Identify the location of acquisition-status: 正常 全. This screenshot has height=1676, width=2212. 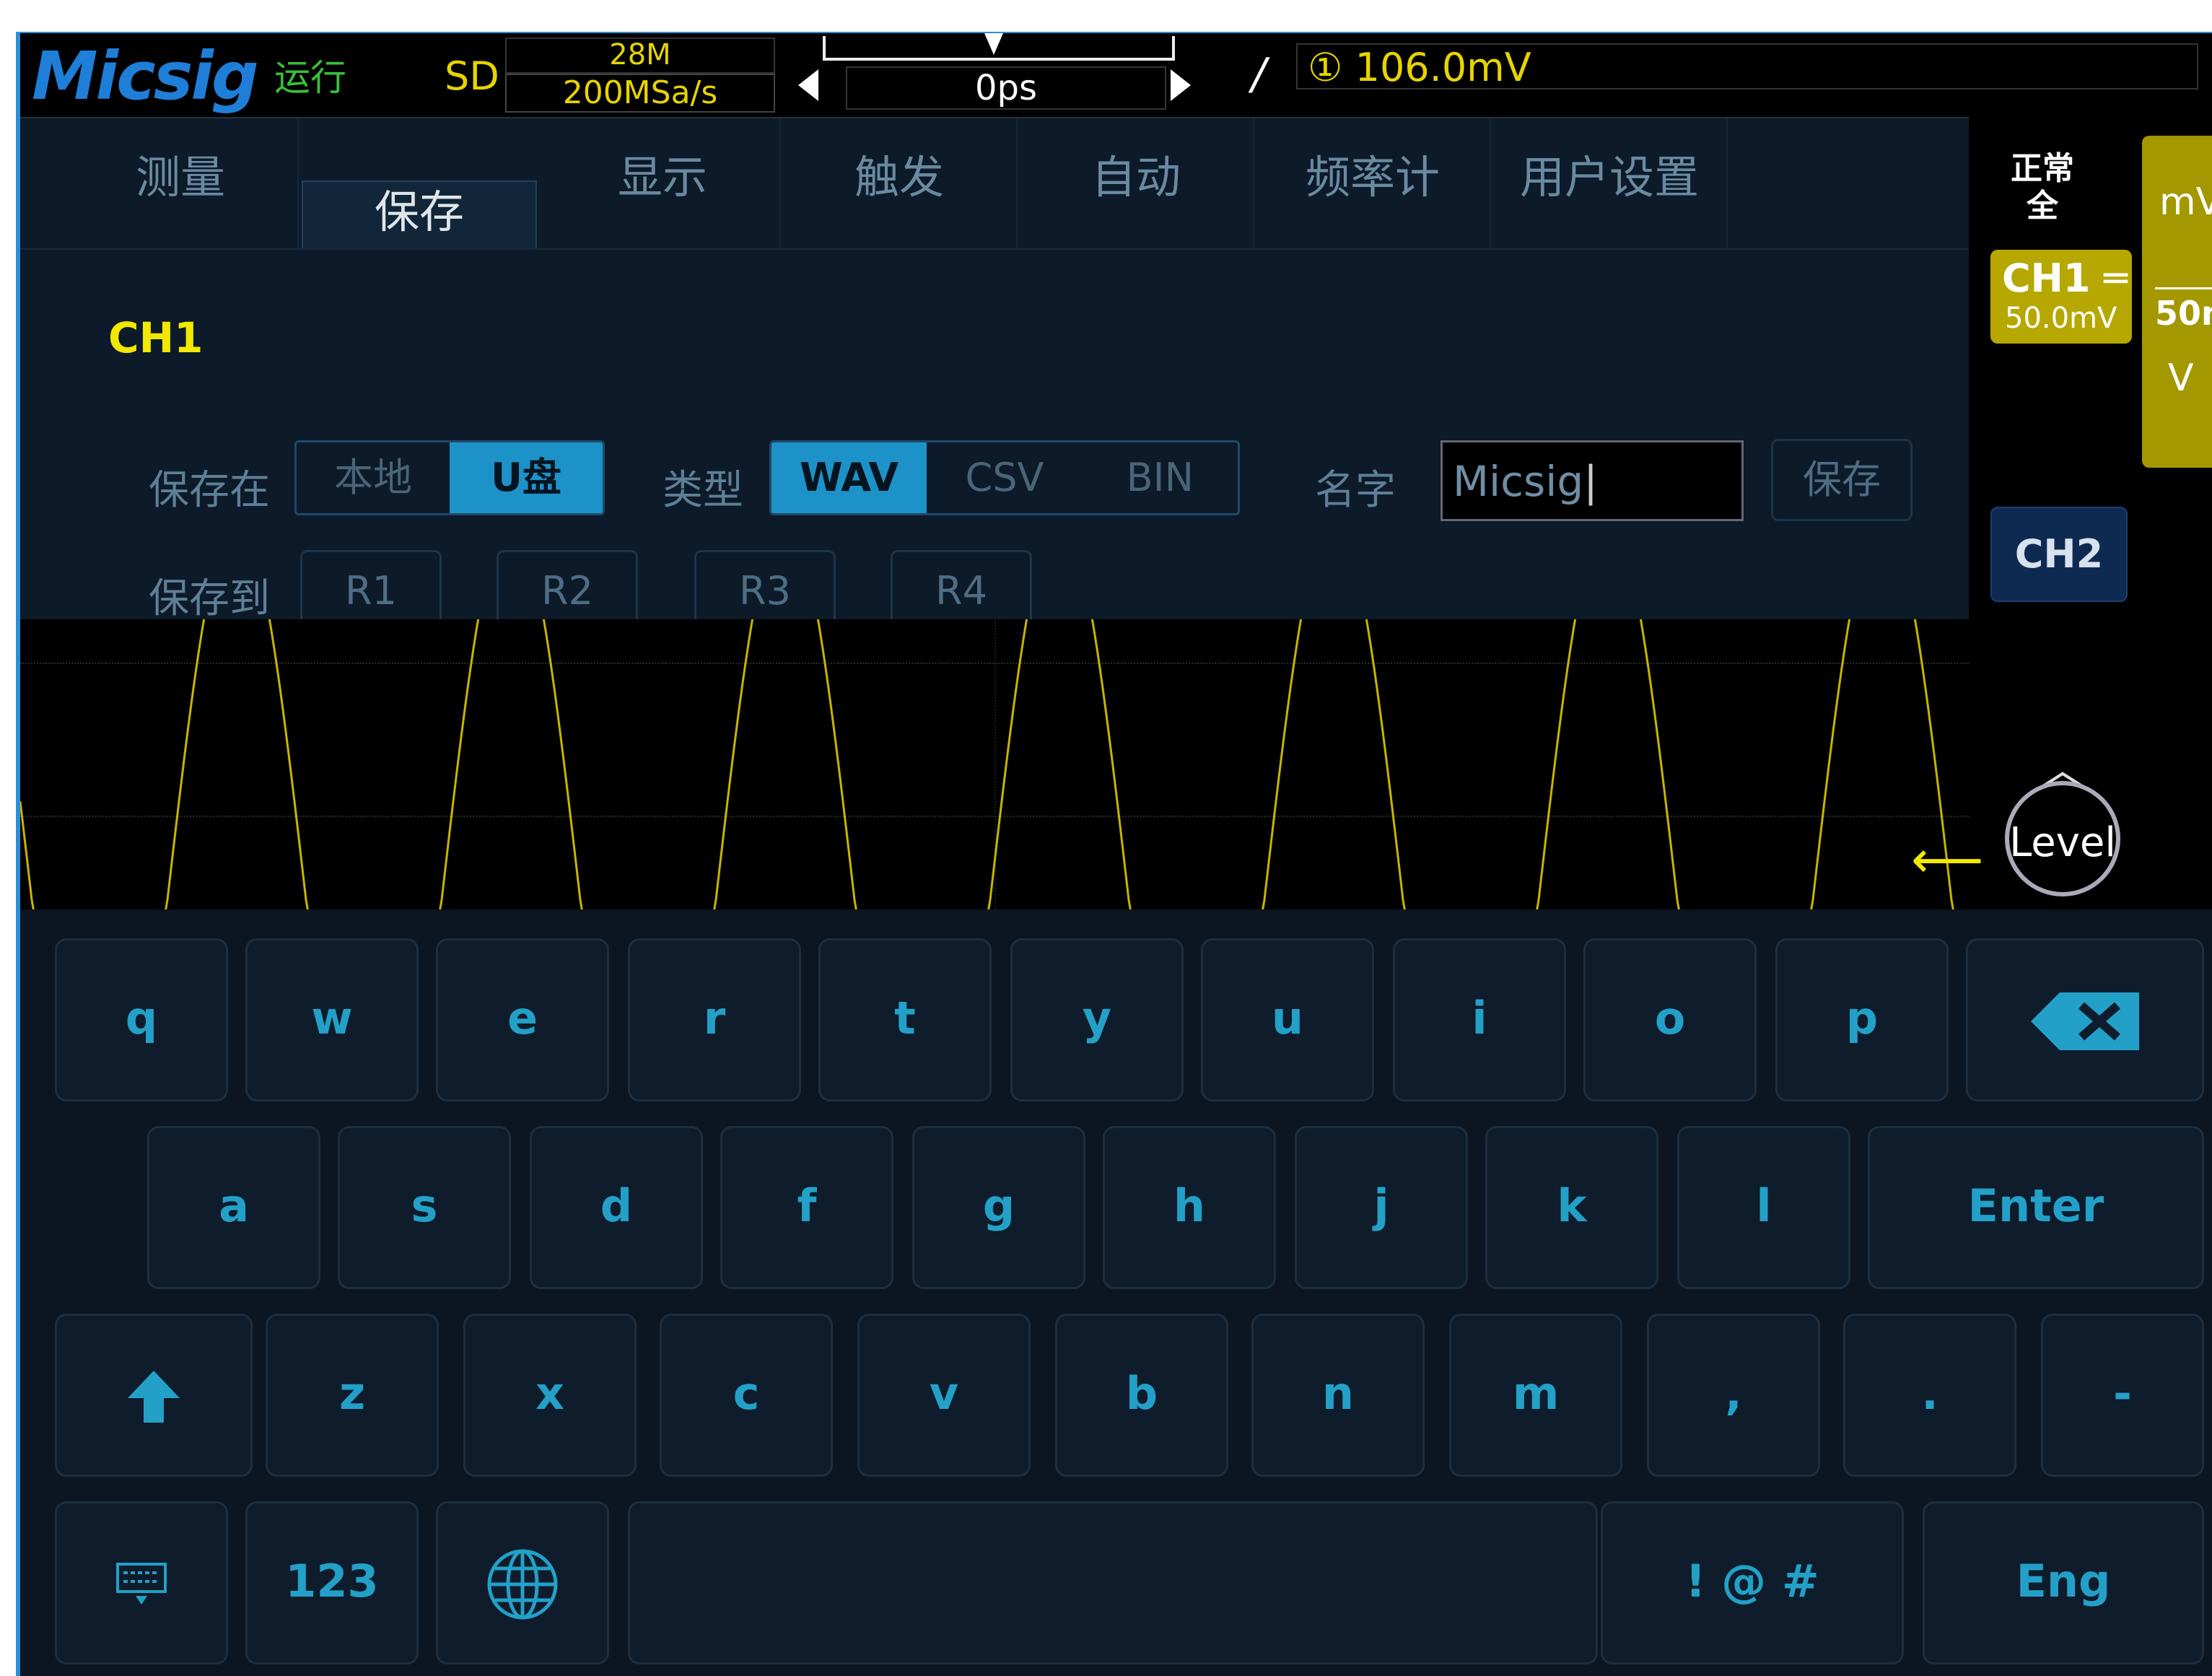
(2042, 188).